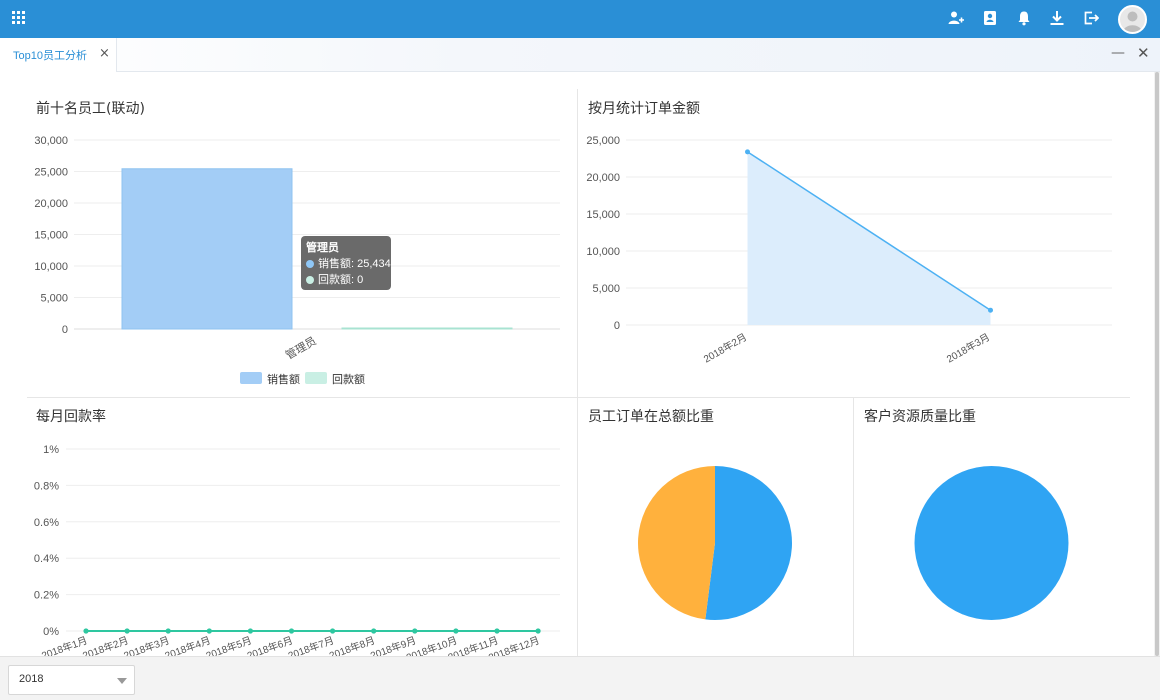 This screenshot has width=1160, height=700. What do you see at coordinates (956, 18) in the screenshot?
I see `add-user-icon` at bounding box center [956, 18].